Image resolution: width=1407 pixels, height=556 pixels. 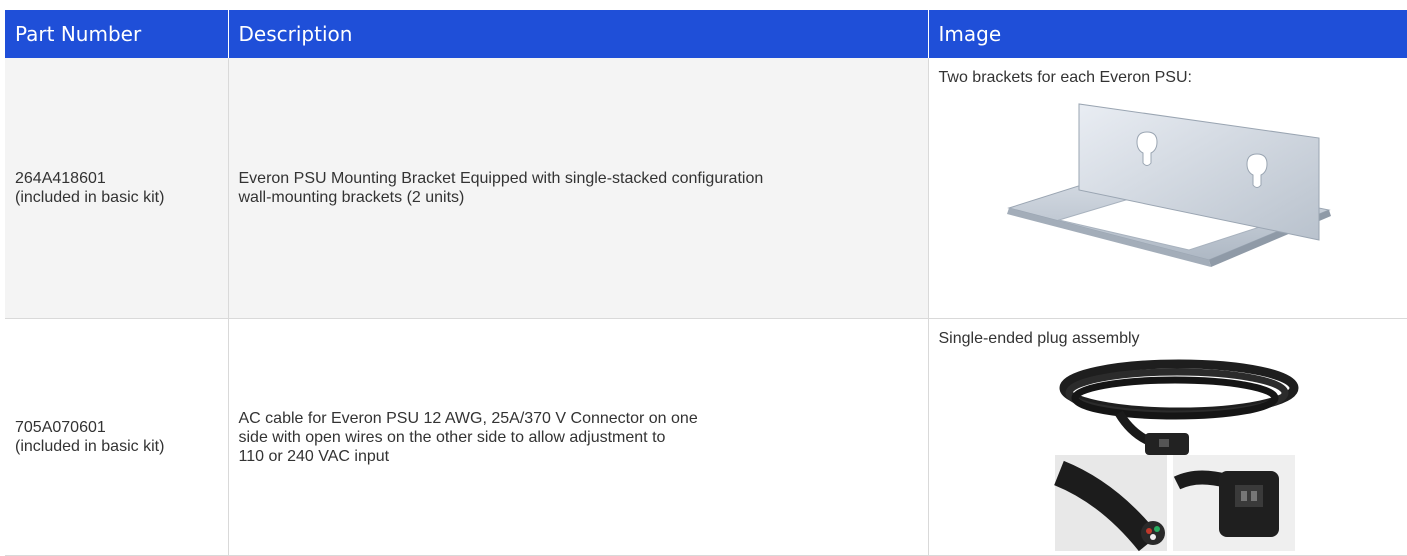 I want to click on description-line: 110 or 240 VAC input, so click(x=314, y=456).